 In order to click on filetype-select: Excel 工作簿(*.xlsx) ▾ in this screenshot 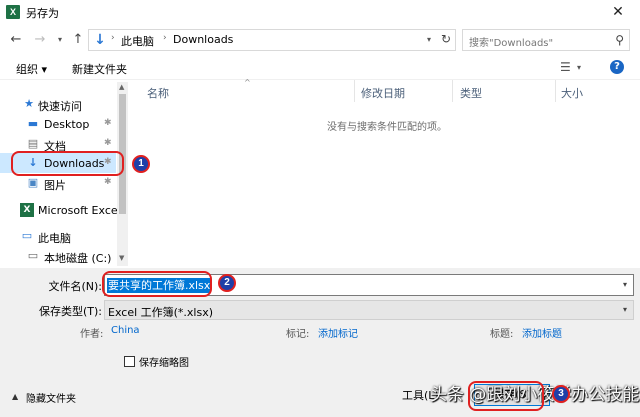, I will do `click(369, 310)`.